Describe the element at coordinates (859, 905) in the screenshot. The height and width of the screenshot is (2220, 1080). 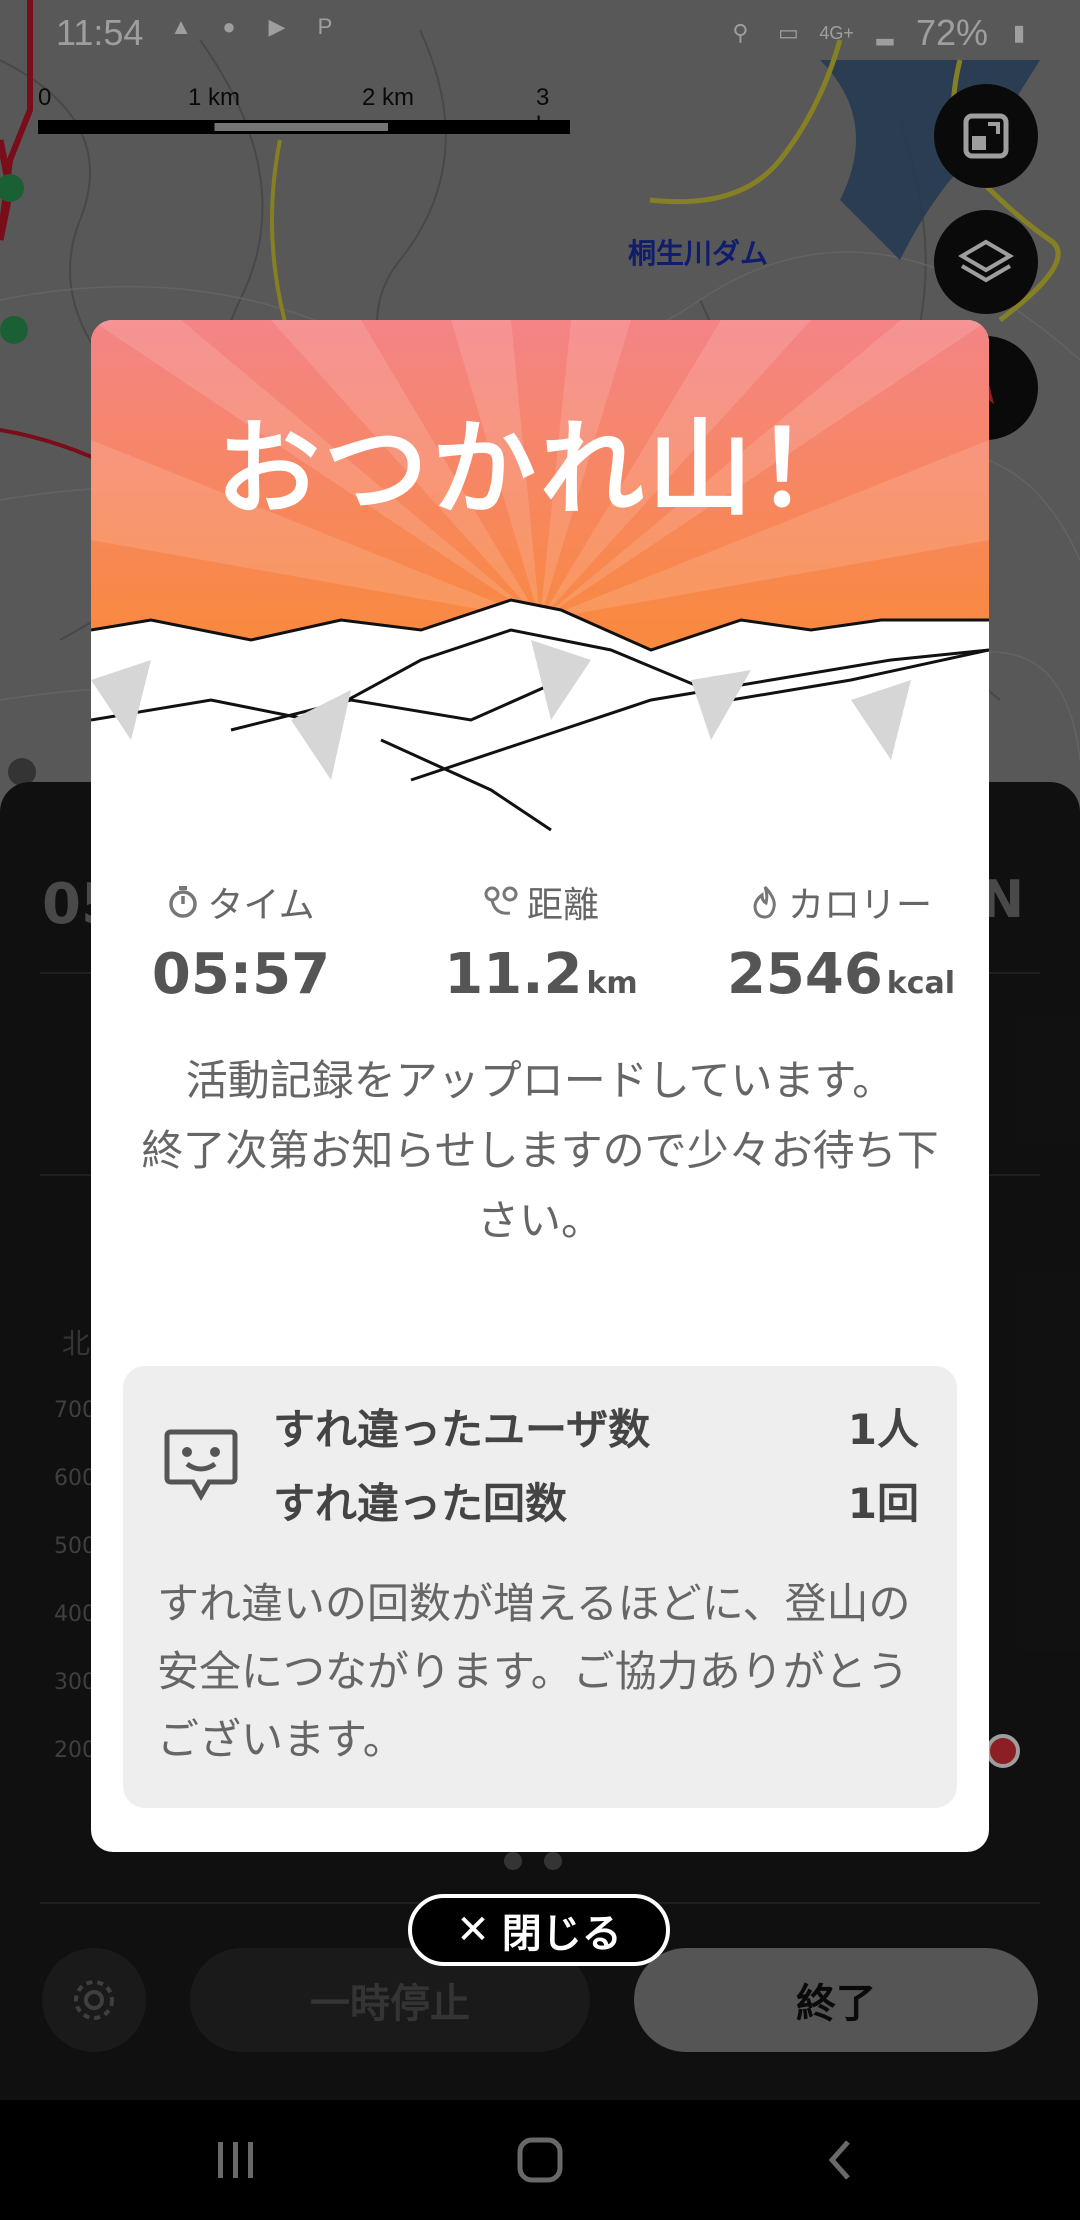
I see `stat-calories-label: カロリー` at that location.